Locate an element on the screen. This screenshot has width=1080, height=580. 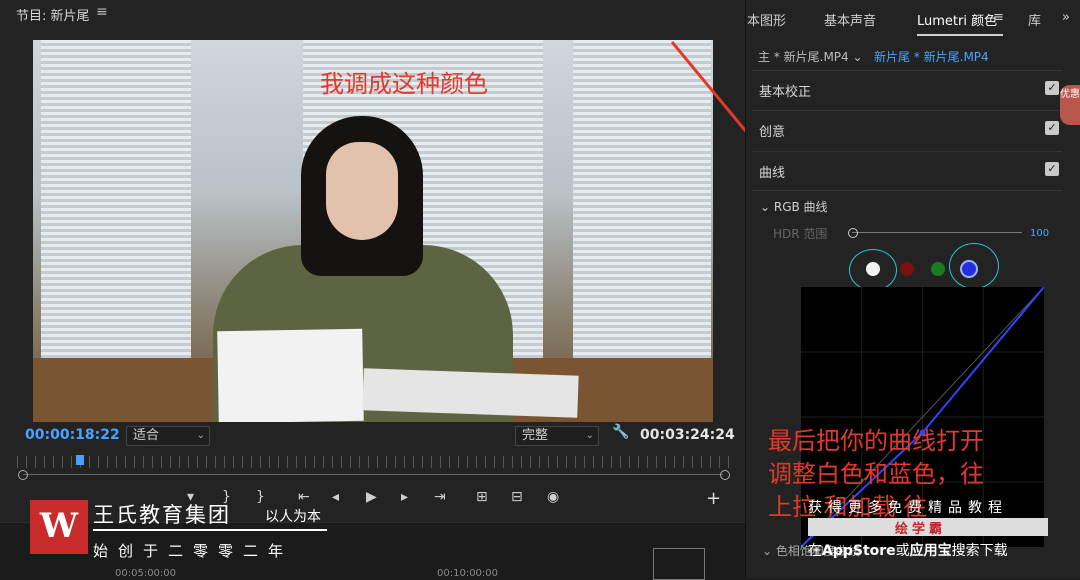
white-channel-button is located at coordinates (873, 269).